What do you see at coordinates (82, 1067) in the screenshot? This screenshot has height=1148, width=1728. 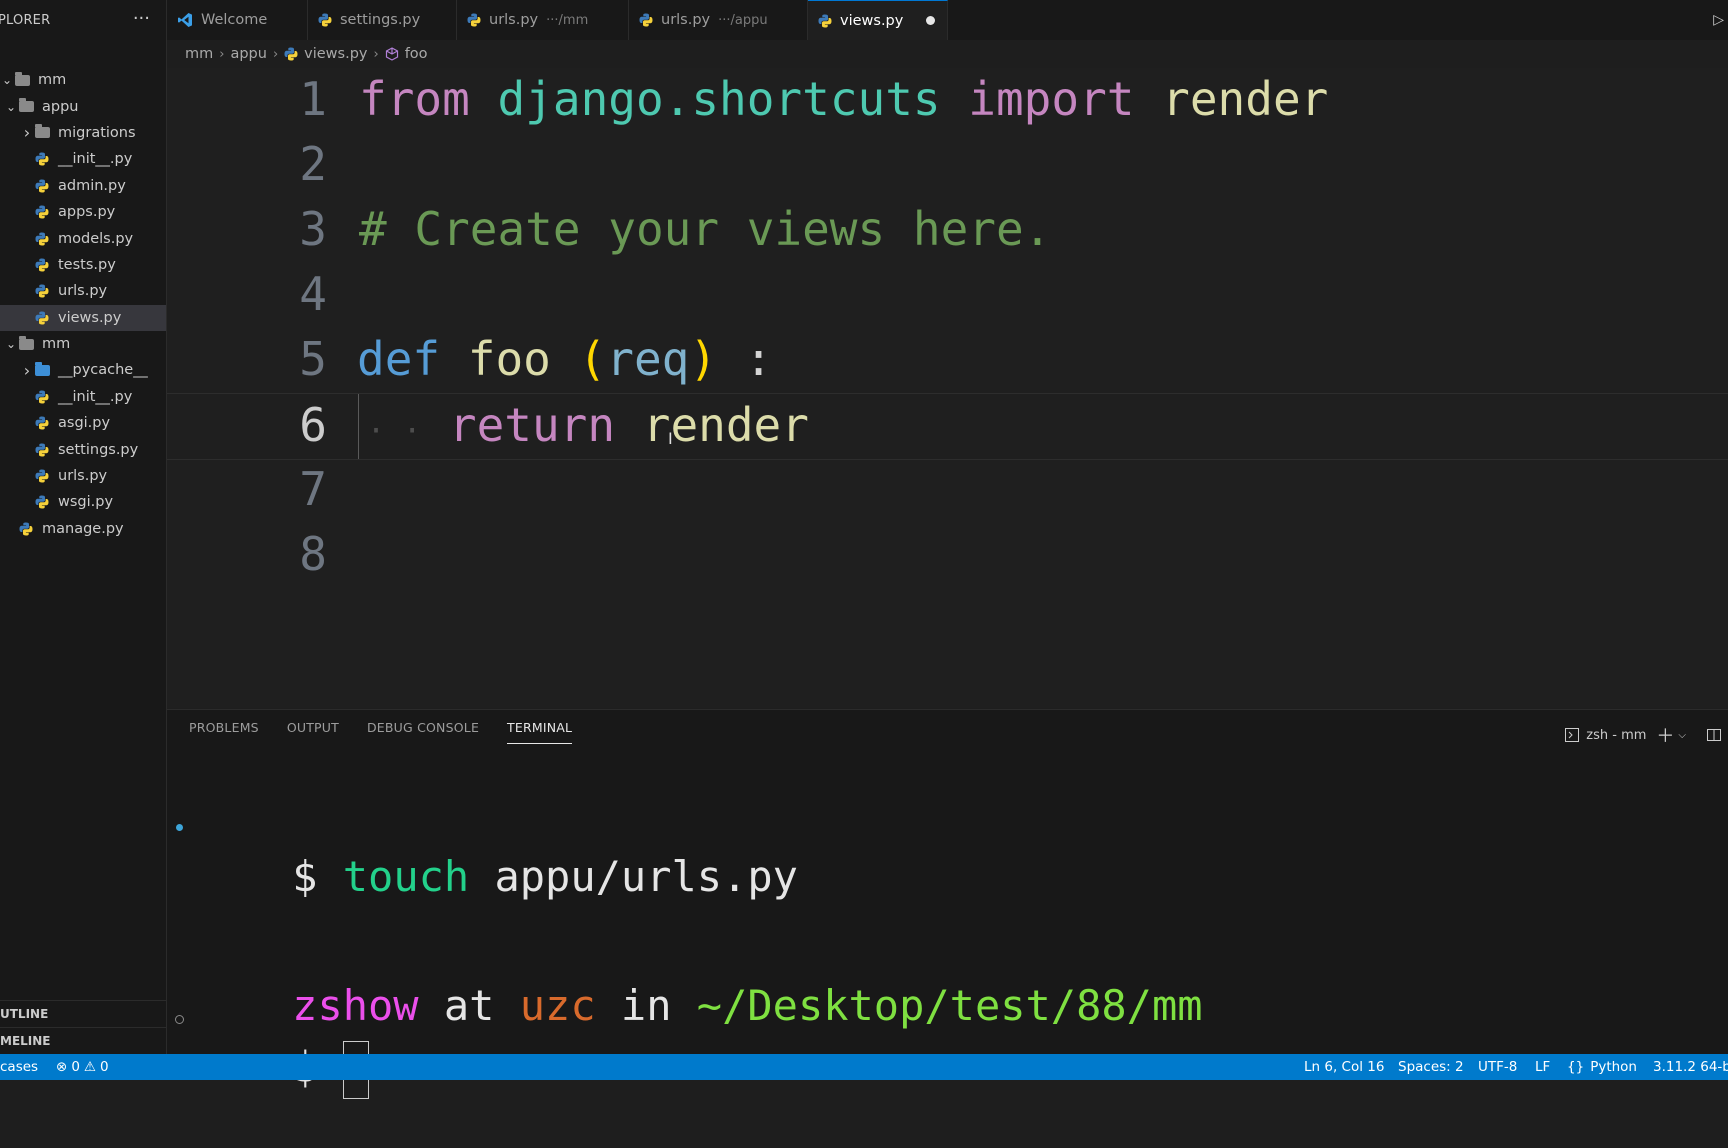 I see `problems-counter: ⊗ 0 ⚠ 0` at bounding box center [82, 1067].